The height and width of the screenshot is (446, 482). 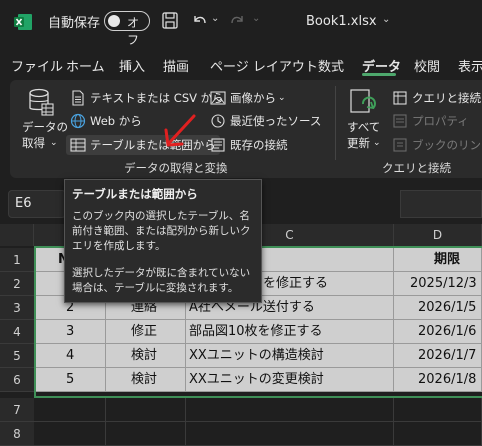 I want to click on from-picture-label: 画像から, so click(x=253, y=98).